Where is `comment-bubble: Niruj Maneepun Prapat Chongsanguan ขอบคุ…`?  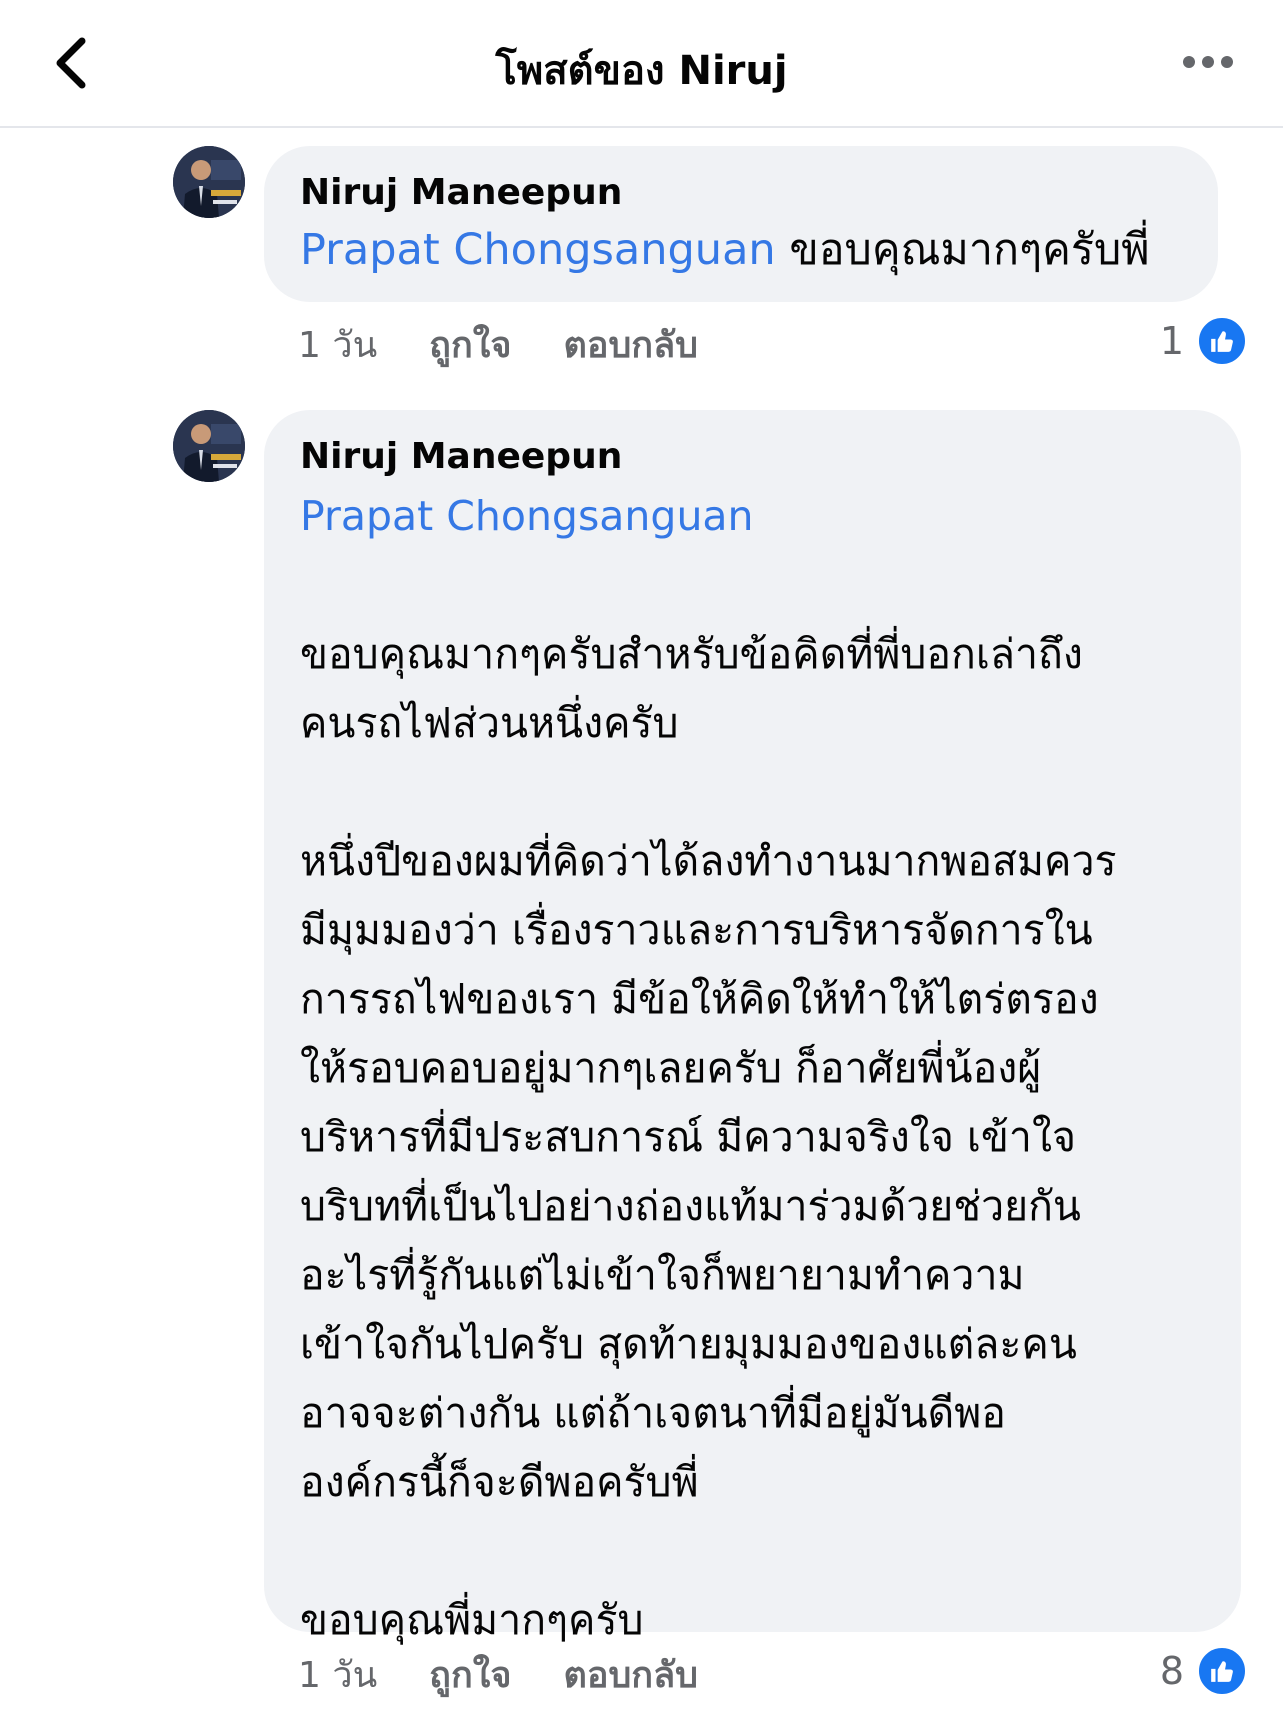 comment-bubble: Niruj Maneepun Prapat Chongsanguan ขอบคุ… is located at coordinates (741, 224).